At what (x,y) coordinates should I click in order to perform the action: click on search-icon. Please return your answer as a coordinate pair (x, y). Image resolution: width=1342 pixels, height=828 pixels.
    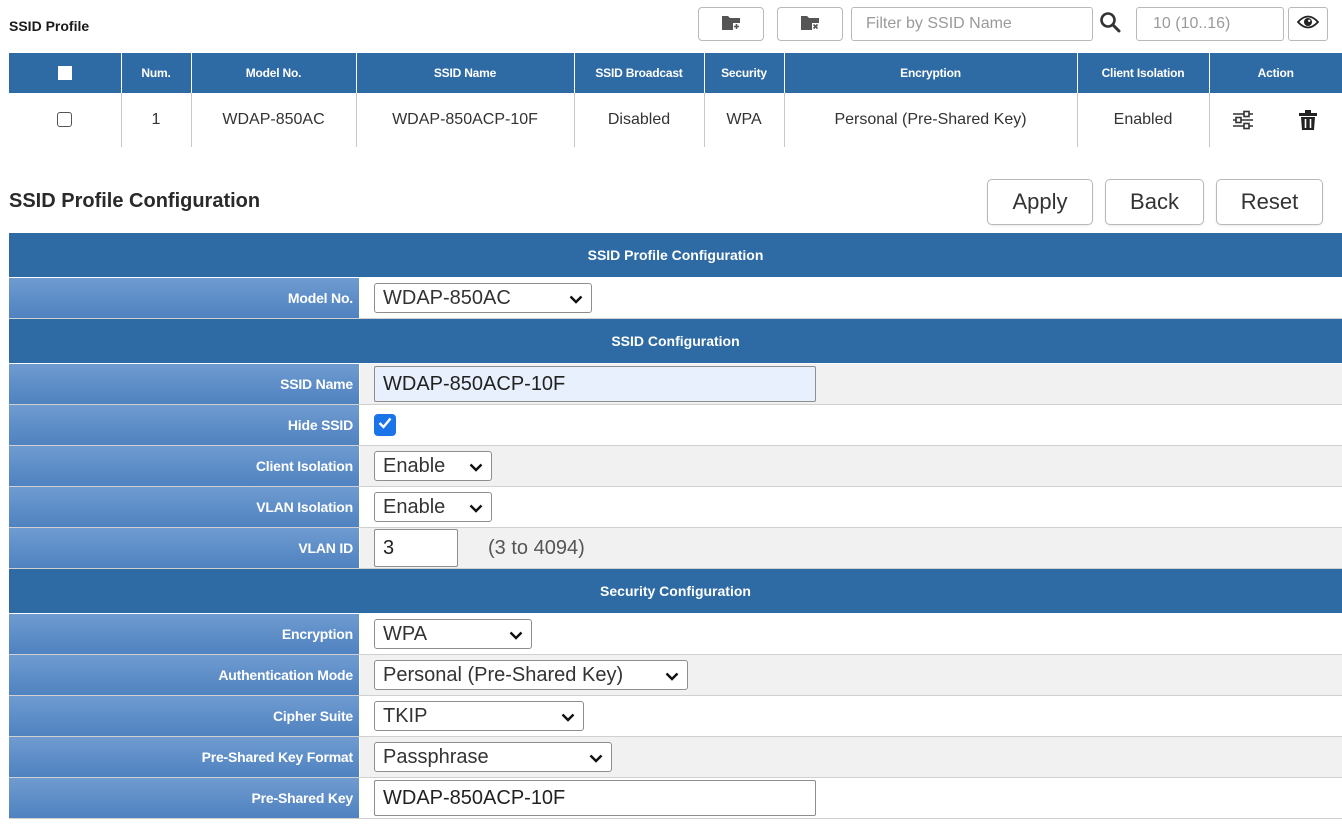
    Looking at the image, I should click on (1110, 24).